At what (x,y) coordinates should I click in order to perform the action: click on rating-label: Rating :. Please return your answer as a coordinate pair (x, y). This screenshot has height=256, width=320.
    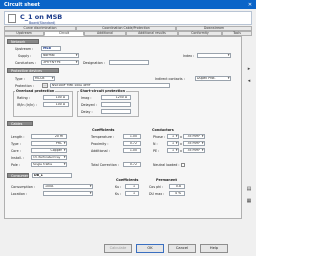
    Looking at the image, I should click on (23, 98).